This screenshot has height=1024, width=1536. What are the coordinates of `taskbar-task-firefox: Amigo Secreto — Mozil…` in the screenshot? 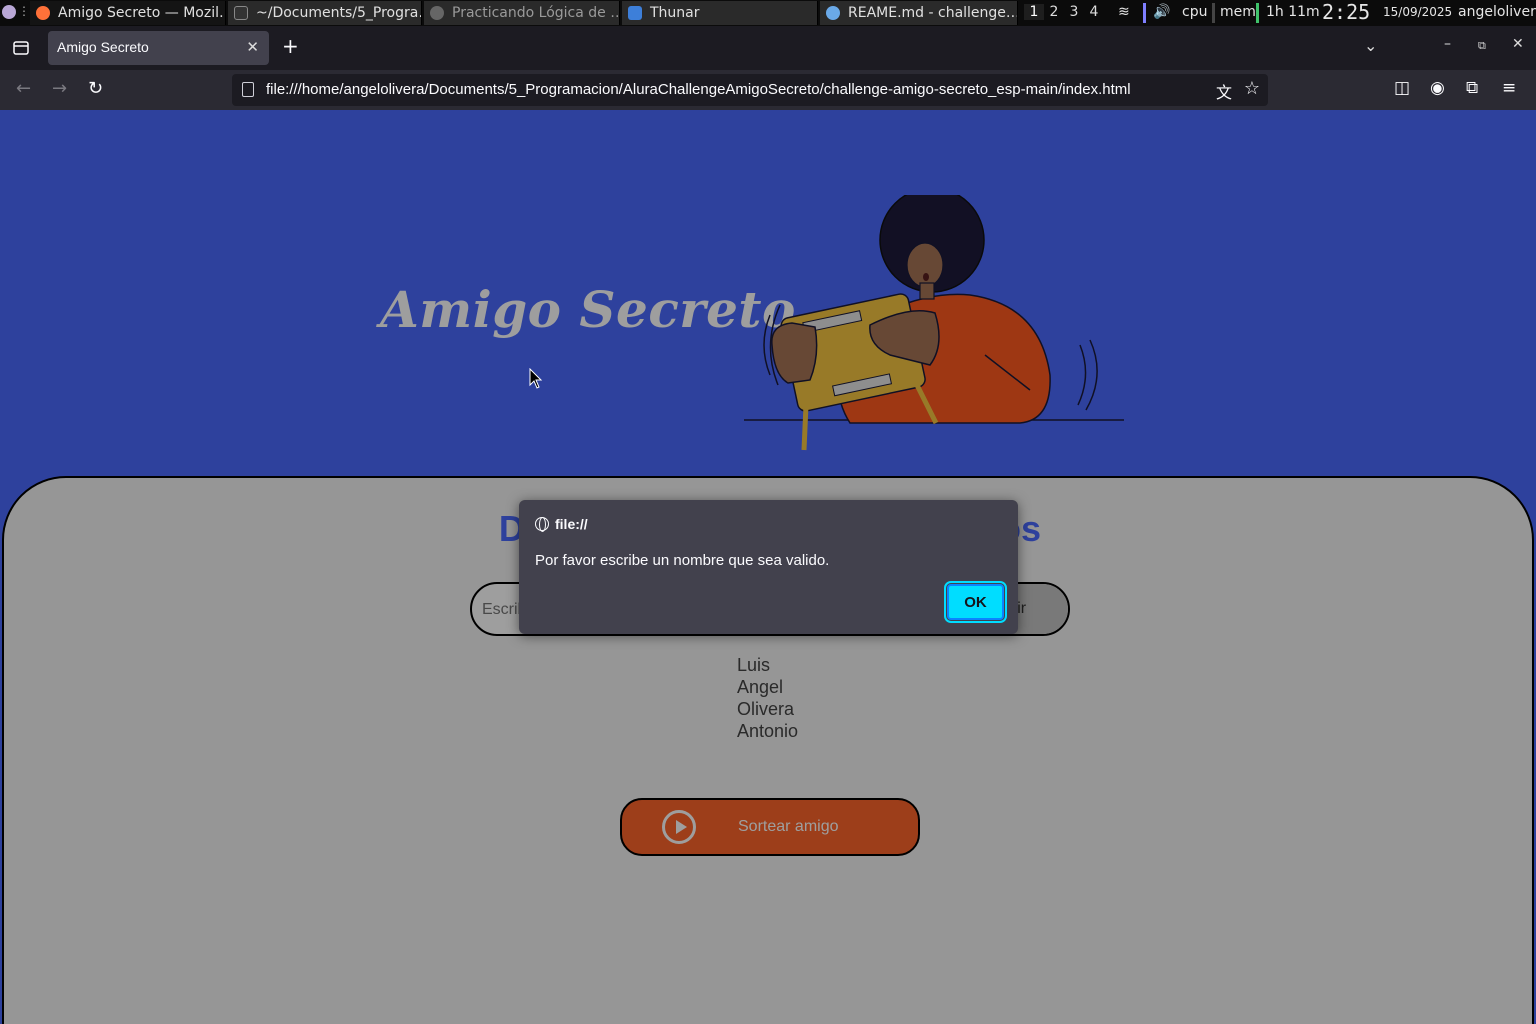 It's located at (128, 13).